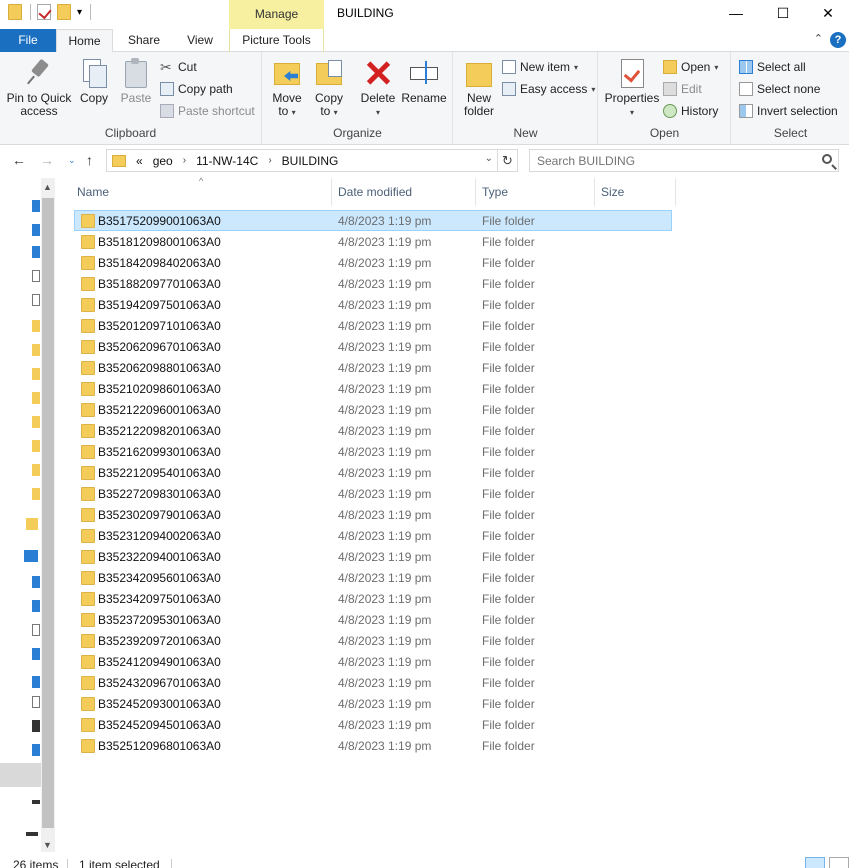 This screenshot has width=849, height=868. Describe the element at coordinates (84, 41) in the screenshot. I see `tab-home: Home` at that location.